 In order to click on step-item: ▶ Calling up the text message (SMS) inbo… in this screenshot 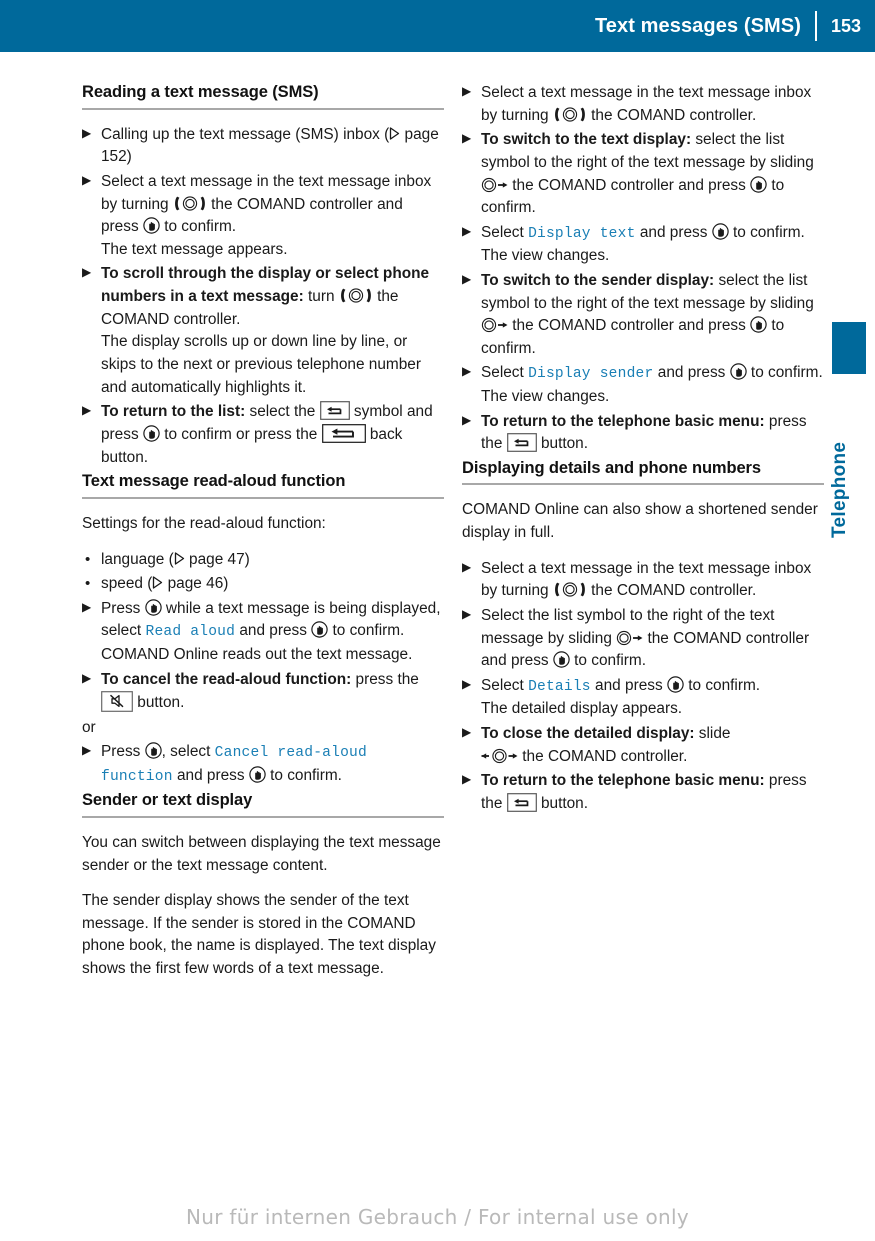, I will do `click(263, 146)`.